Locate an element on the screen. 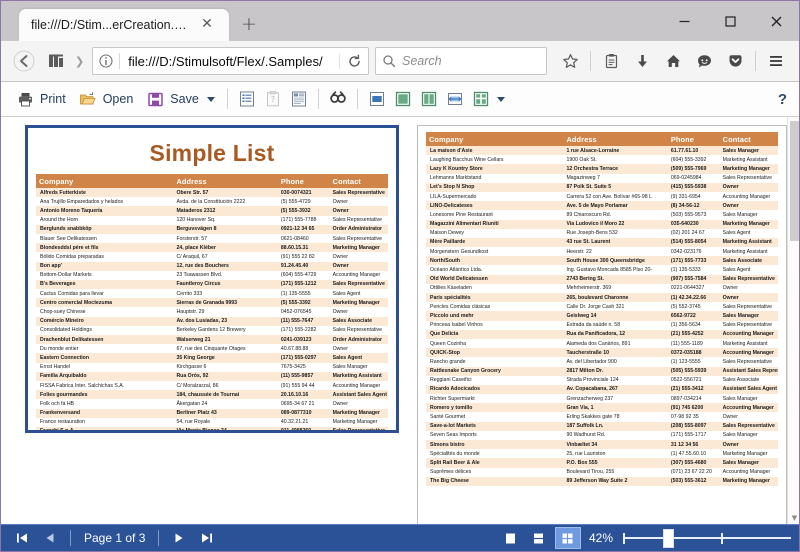 The height and width of the screenshot is (552, 800). vertical-scrollbar: ▲ ▼ is located at coordinates (793, 320).